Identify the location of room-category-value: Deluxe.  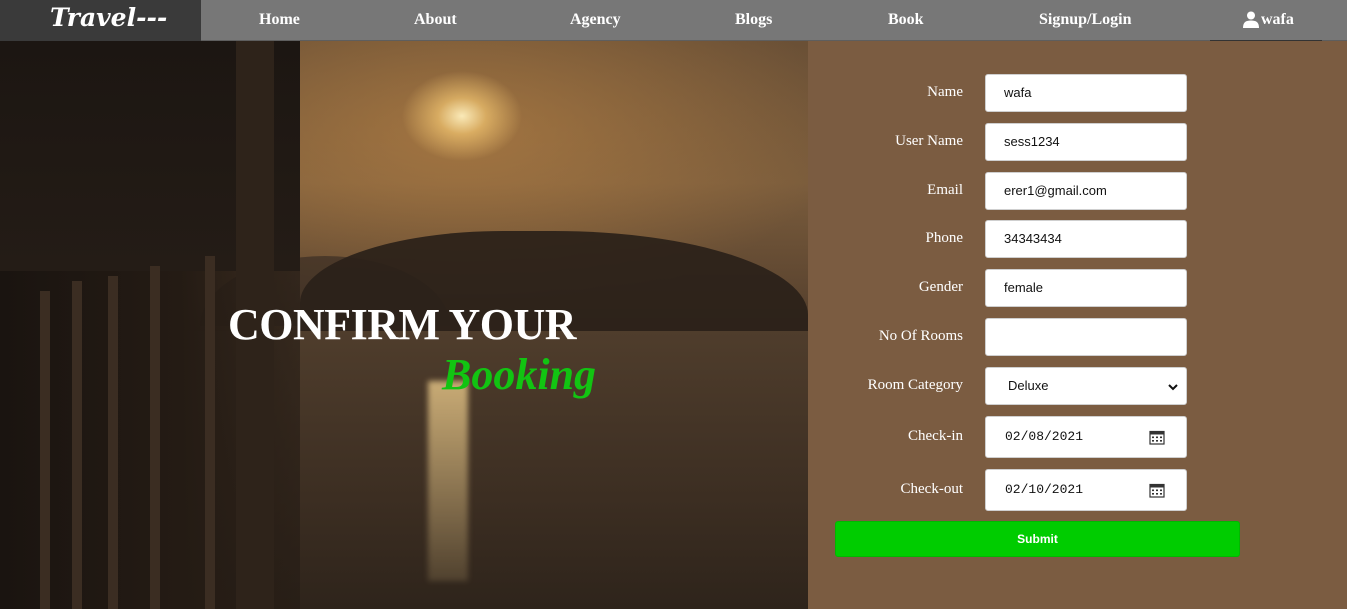
(1028, 385).